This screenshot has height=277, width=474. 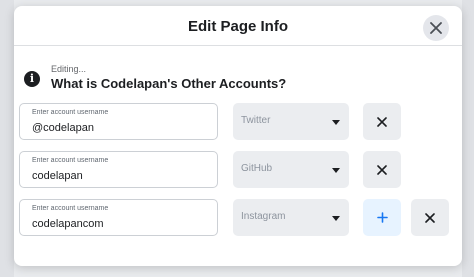 I want to click on platform-select: Instagram, so click(x=291, y=217).